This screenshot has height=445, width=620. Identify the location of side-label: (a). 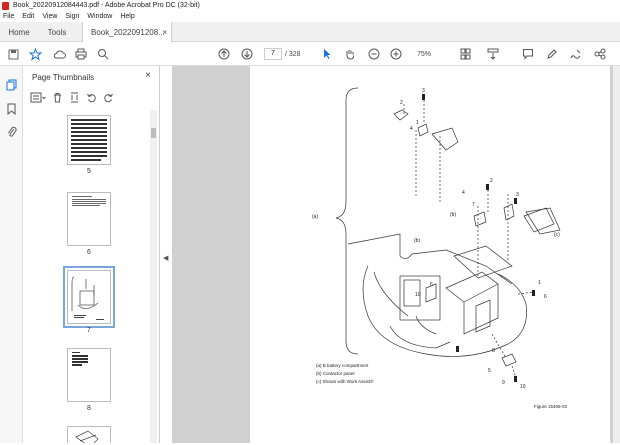
(315, 217).